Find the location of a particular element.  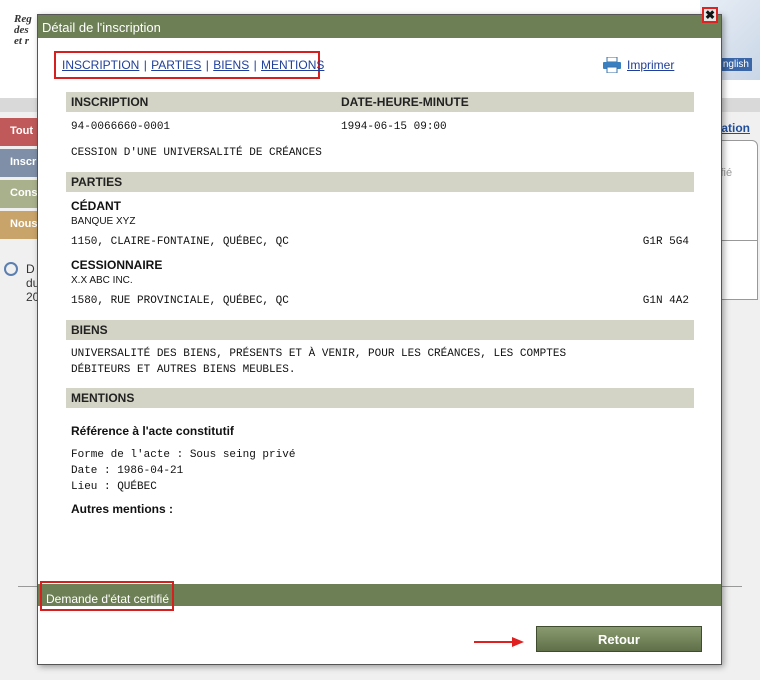

section-header-parties: PARTIES is located at coordinates (380, 182).